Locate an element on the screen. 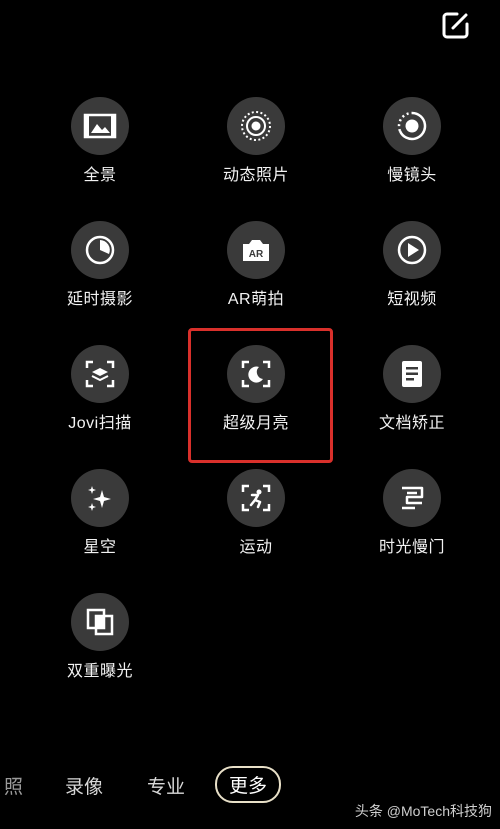 This screenshot has height=829, width=500. highlight-box is located at coordinates (260, 395).